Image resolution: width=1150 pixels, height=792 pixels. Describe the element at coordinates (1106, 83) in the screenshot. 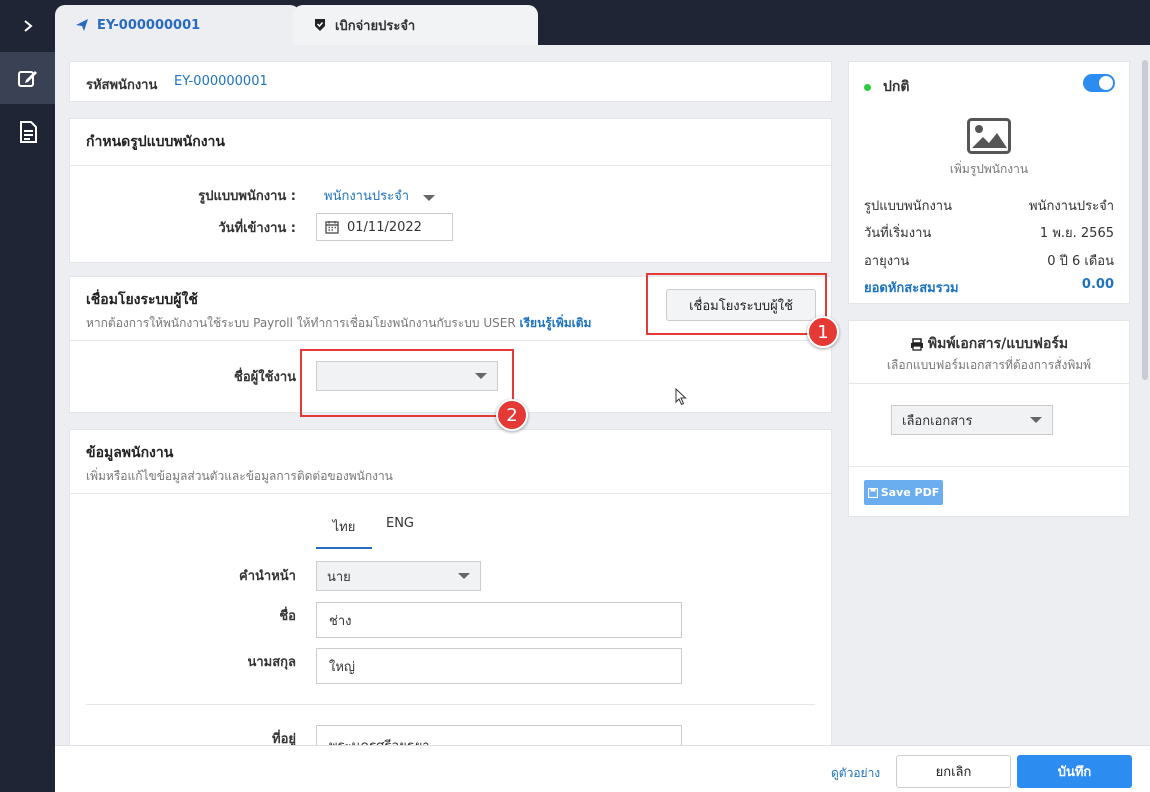

I see `toggle-knob` at that location.